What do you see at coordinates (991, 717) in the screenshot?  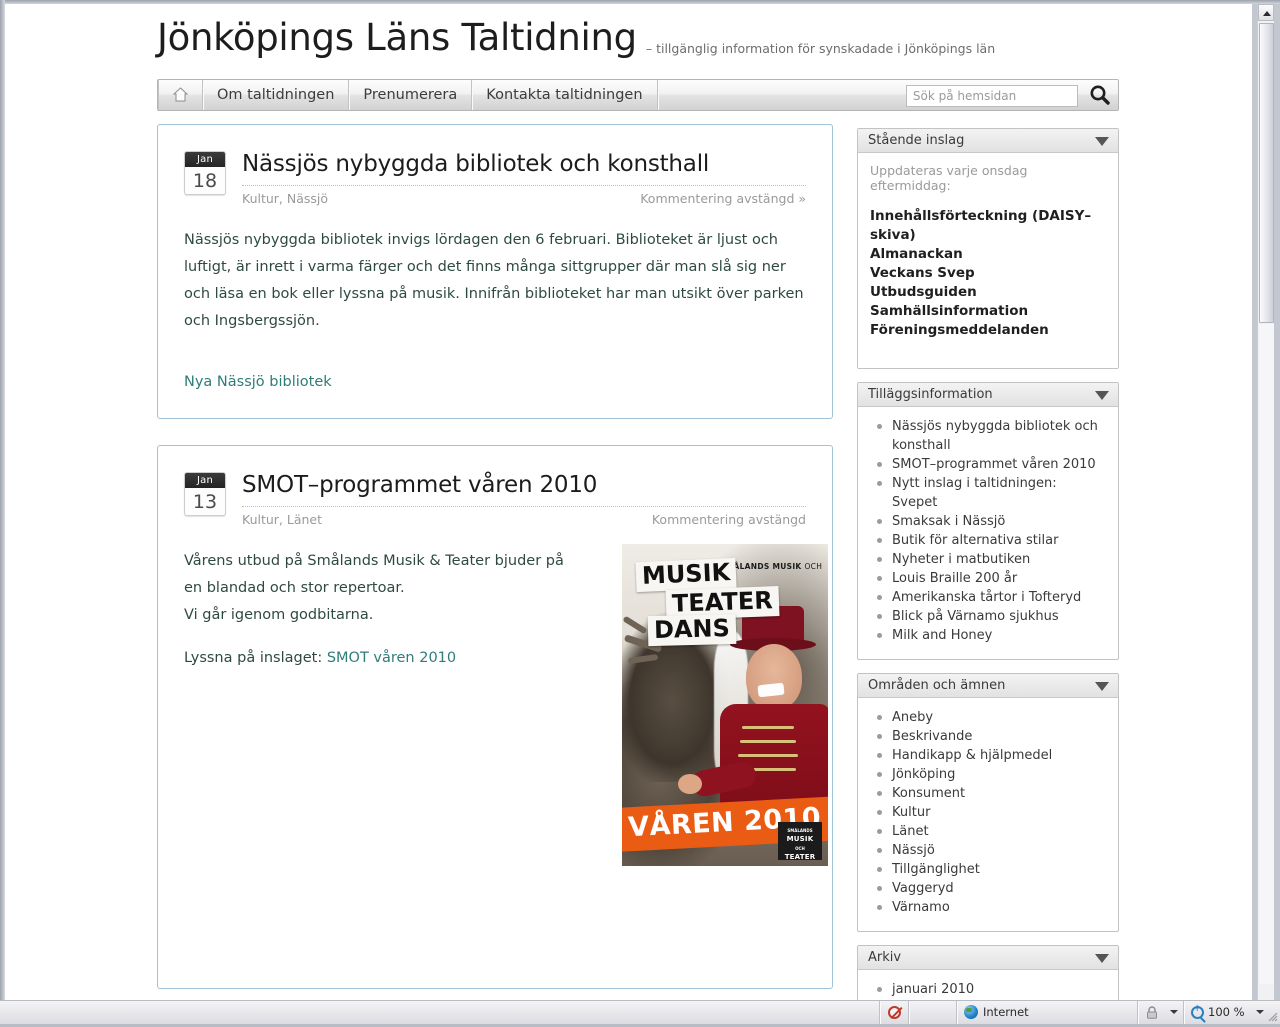 I see `list-item: Aneby` at bounding box center [991, 717].